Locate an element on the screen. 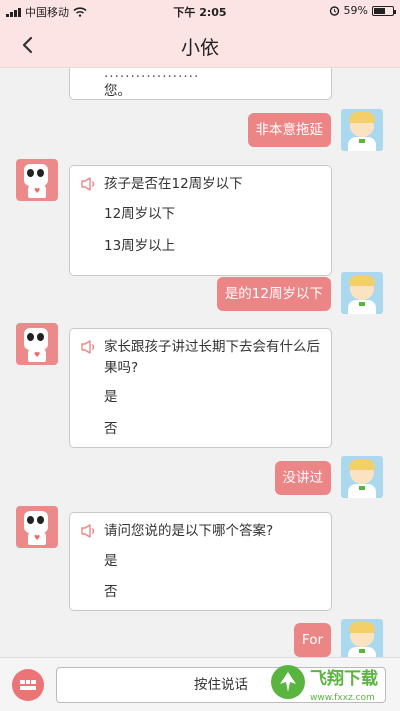  user-message: 没讲过 is located at coordinates (302, 478).